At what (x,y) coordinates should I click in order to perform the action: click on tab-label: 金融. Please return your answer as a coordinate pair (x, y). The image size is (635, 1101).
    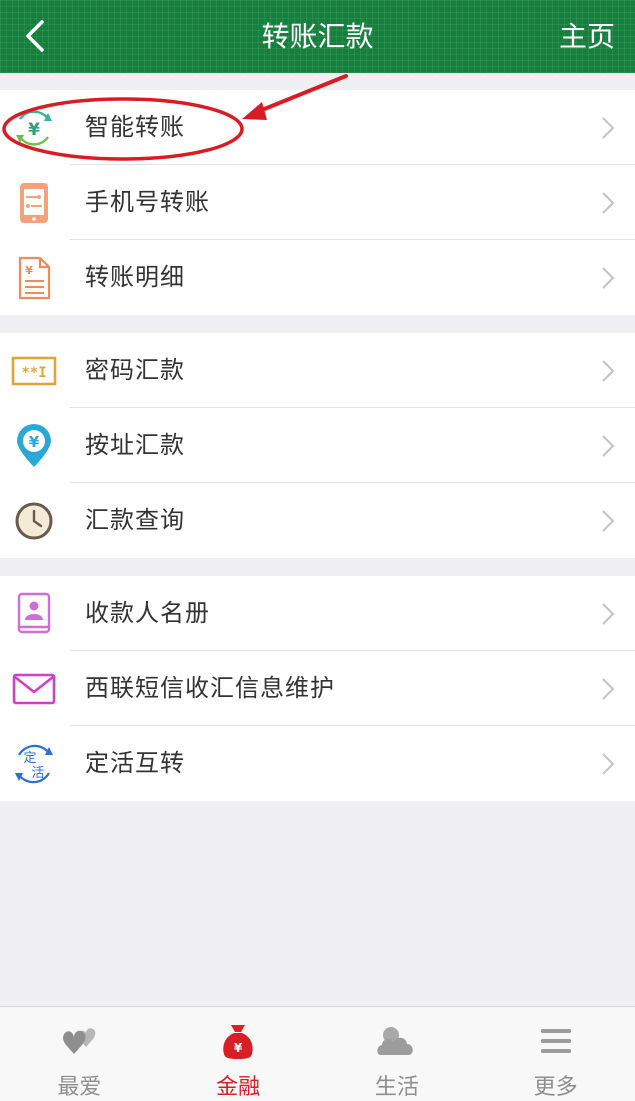
    Looking at the image, I should click on (238, 1087).